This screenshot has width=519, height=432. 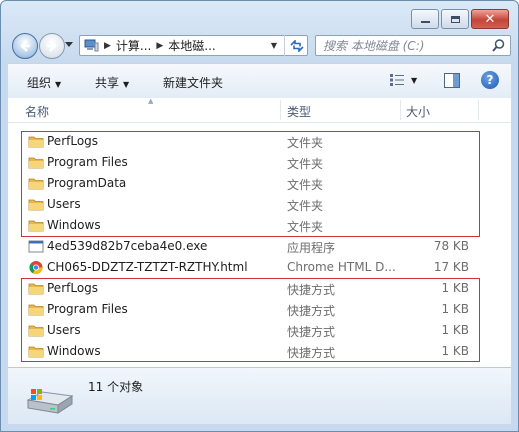 I want to click on column-name: 名称, so click(x=37, y=111).